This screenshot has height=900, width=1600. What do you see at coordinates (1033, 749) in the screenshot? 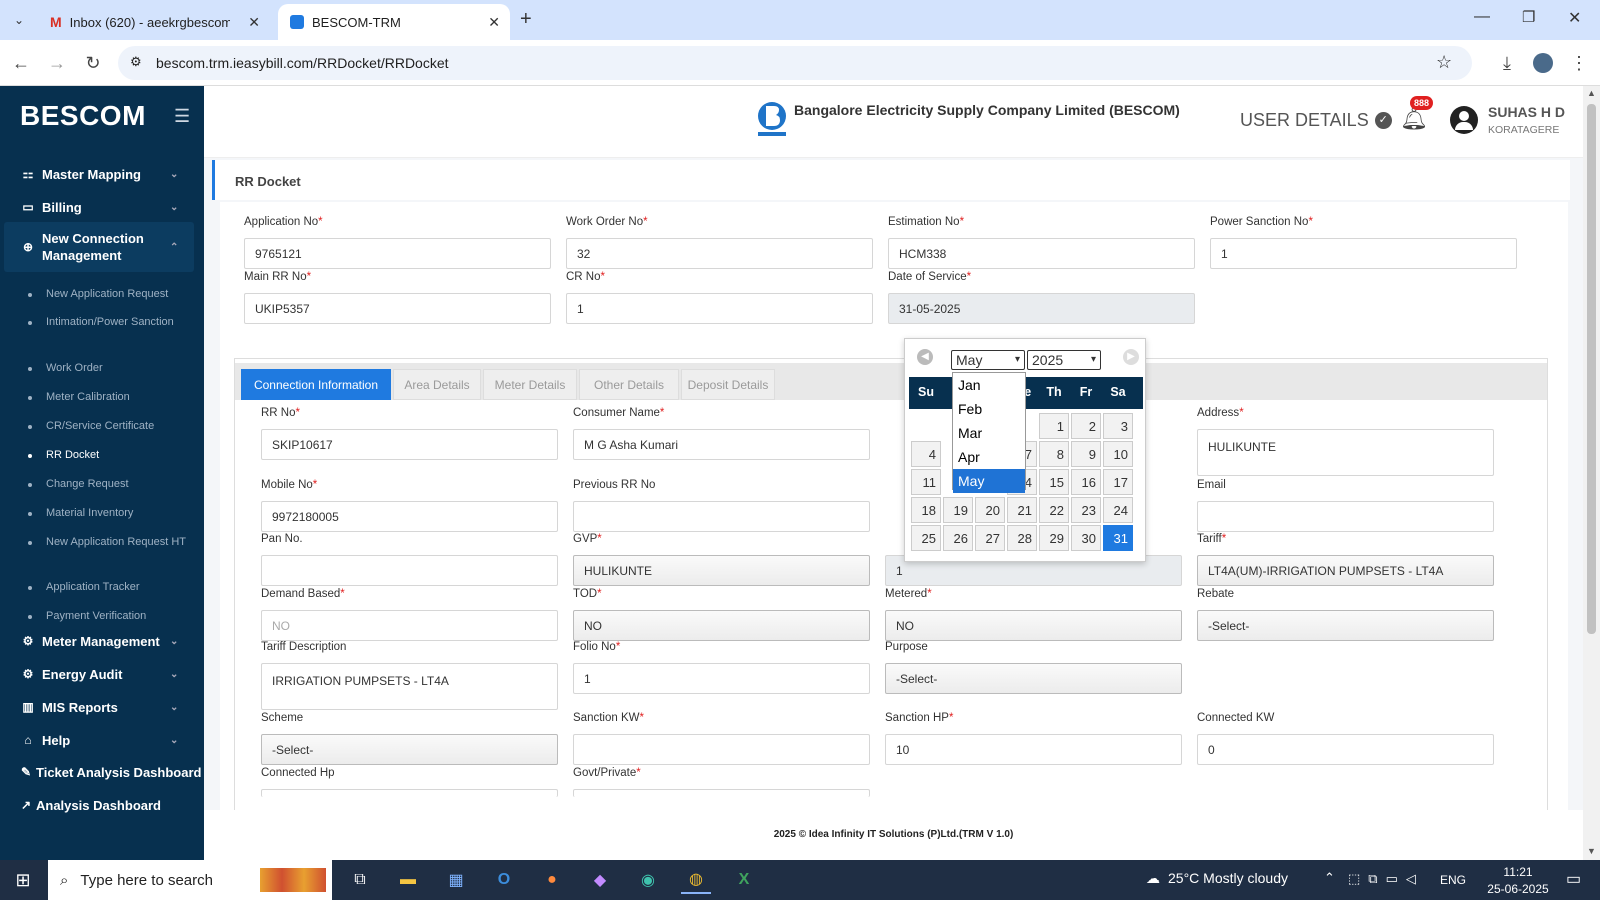
I see `sanction-hp-input: 10` at bounding box center [1033, 749].